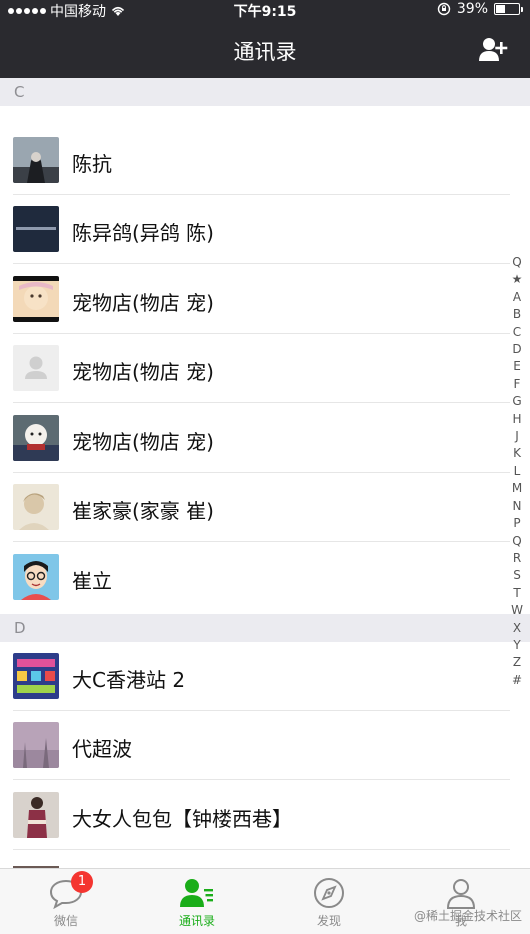 This screenshot has height=934, width=530. I want to click on tab-bar: 1 微信 通讯录 发现 我 @稀土掘金技术社区, so click(265, 901).